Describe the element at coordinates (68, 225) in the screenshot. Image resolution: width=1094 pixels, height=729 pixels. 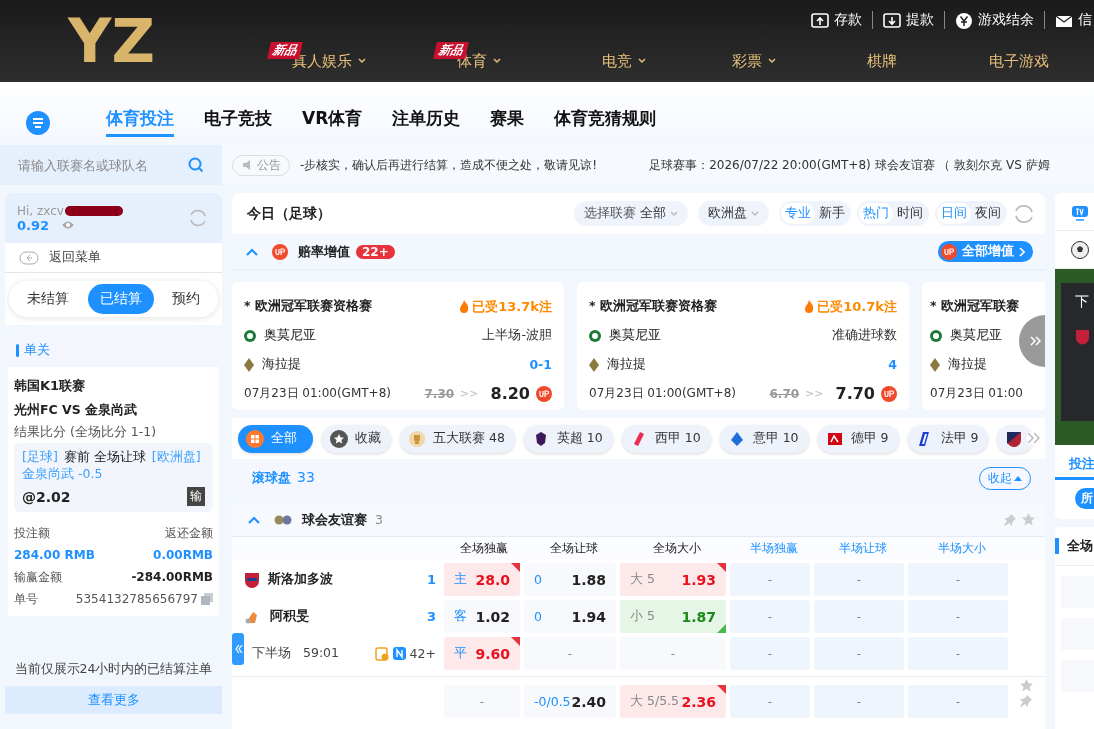
I see `eye-icon` at that location.